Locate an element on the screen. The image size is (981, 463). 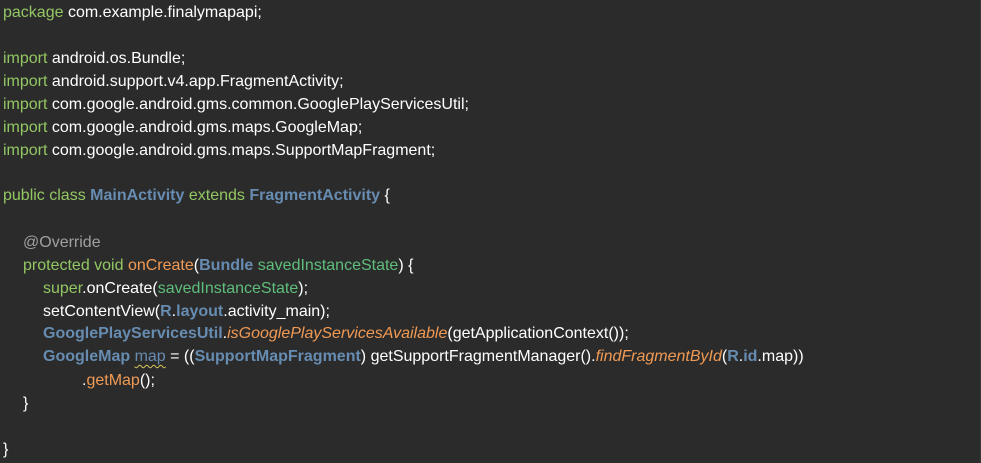
static-method: isGooglePlayServicesAvailable is located at coordinates (337, 333).